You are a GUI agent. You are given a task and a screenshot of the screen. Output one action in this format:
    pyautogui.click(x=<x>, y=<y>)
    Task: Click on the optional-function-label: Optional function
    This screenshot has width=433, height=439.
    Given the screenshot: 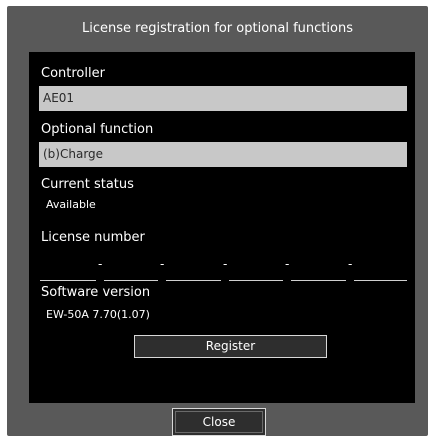 What is the action you would take?
    pyautogui.click(x=97, y=129)
    